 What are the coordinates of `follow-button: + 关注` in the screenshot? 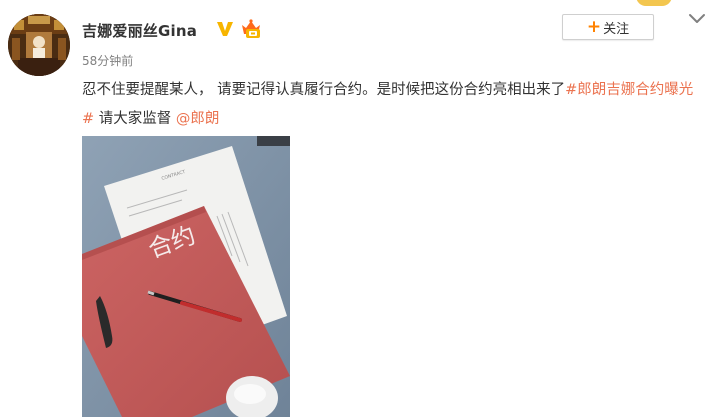 It's located at (608, 27).